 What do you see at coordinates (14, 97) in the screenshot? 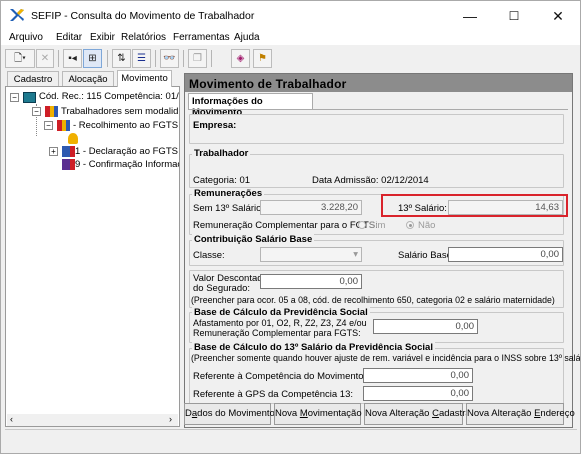
I see `collapse-toggle-root: −` at bounding box center [14, 97].